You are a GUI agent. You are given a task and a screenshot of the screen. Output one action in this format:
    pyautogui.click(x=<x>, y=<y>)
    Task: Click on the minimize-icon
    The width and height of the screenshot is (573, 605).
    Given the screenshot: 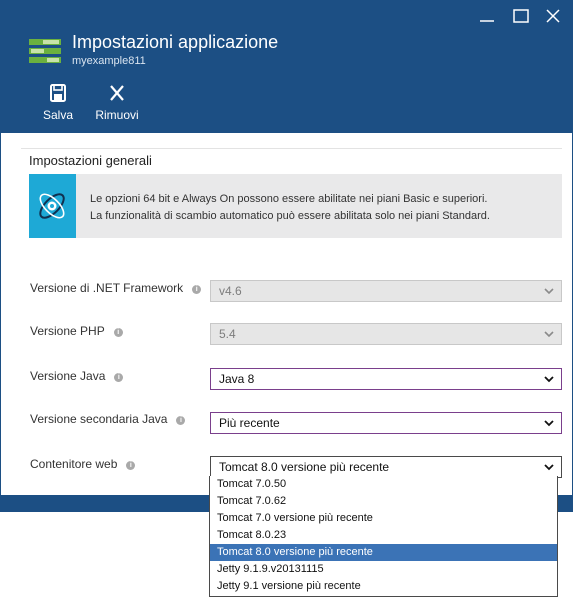 What is the action you would take?
    pyautogui.click(x=487, y=17)
    